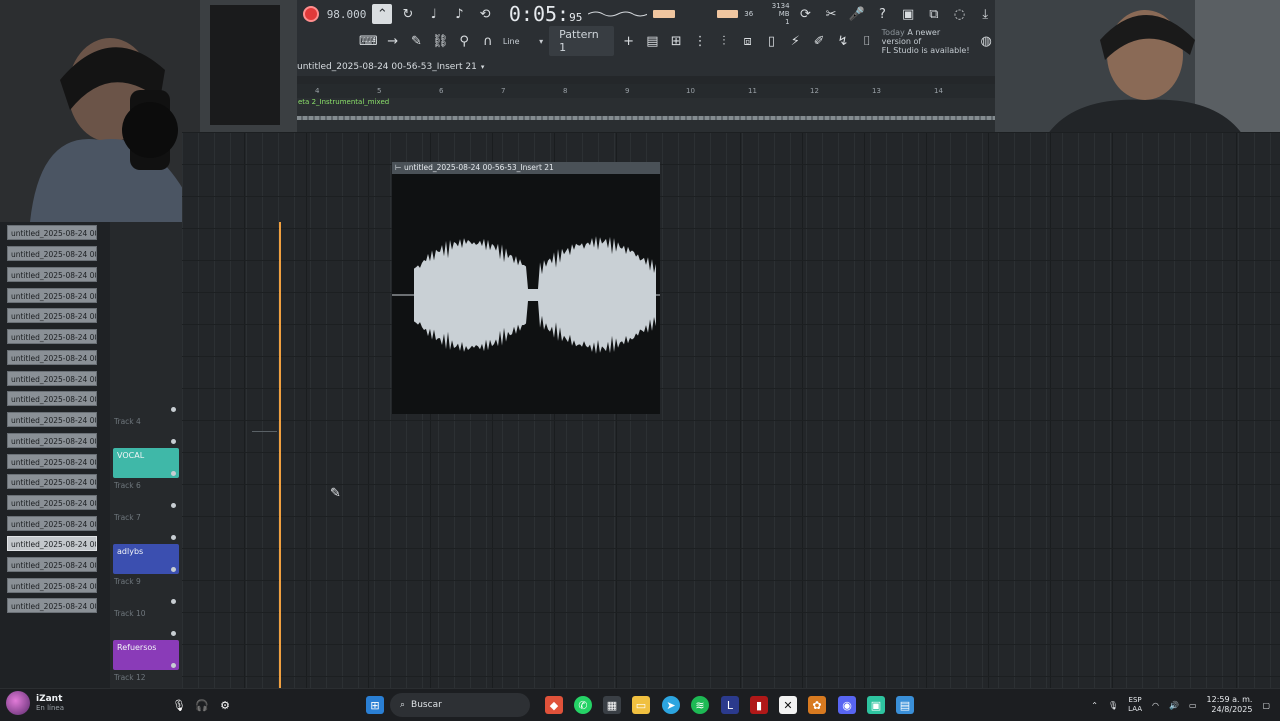 Image resolution: width=1280 pixels, height=721 pixels. I want to click on stamp-icon: ⚲, so click(464, 41).